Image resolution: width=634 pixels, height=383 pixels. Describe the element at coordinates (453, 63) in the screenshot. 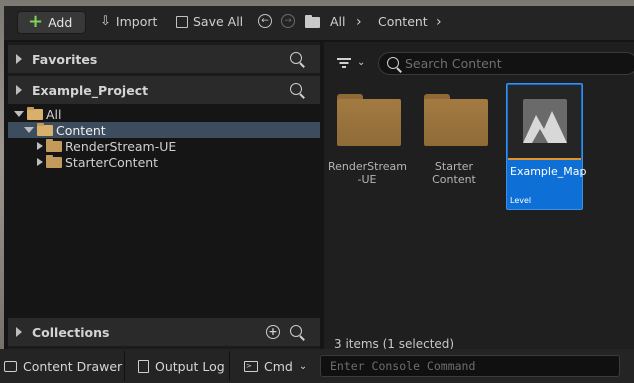

I see `search-placeholder: Search Content` at that location.